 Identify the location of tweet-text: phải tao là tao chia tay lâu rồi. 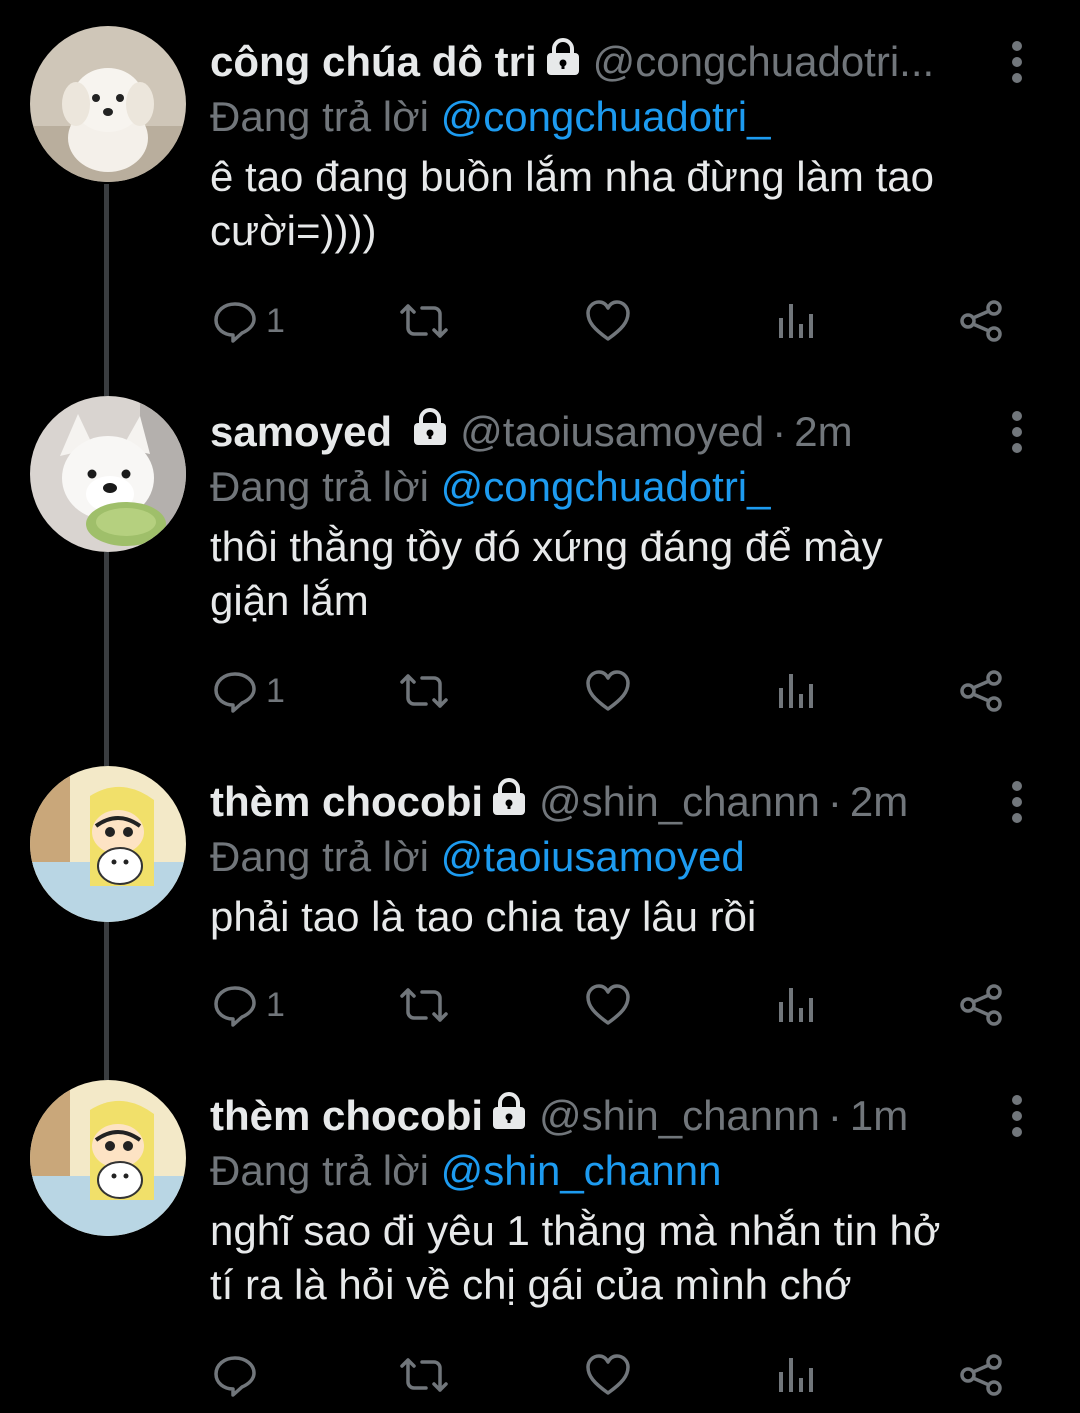
(620, 917).